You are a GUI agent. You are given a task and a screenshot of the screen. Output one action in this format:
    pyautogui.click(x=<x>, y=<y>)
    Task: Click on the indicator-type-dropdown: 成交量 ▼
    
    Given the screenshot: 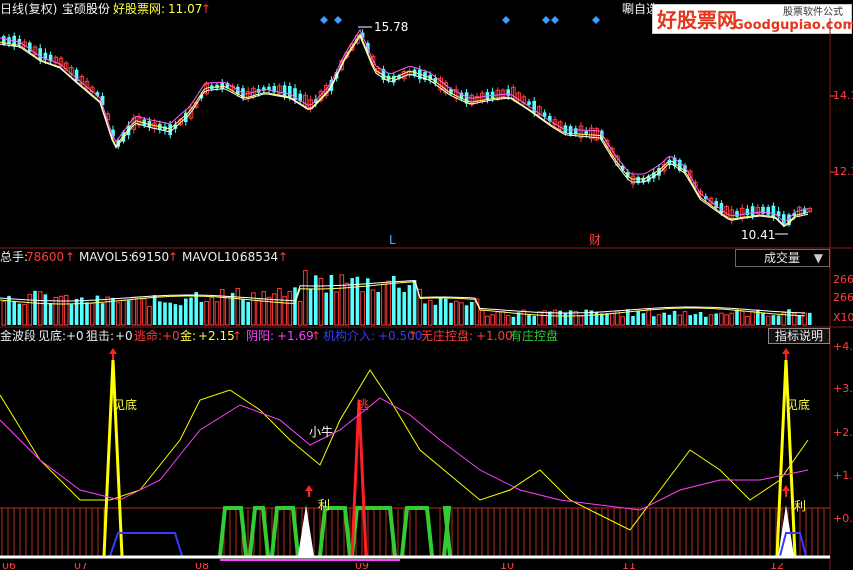 What is the action you would take?
    pyautogui.click(x=782, y=258)
    